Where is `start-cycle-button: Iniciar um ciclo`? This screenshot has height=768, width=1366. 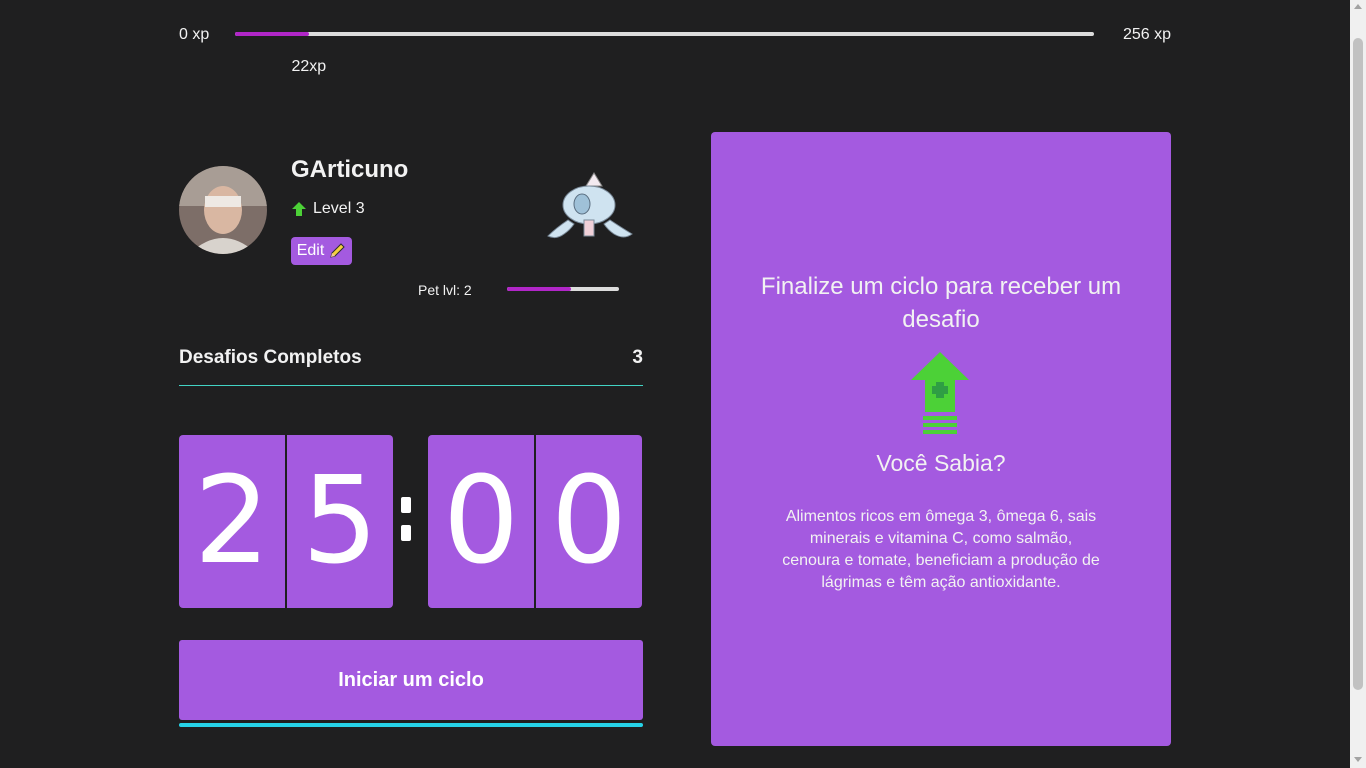 start-cycle-button: Iniciar um ciclo is located at coordinates (411, 680).